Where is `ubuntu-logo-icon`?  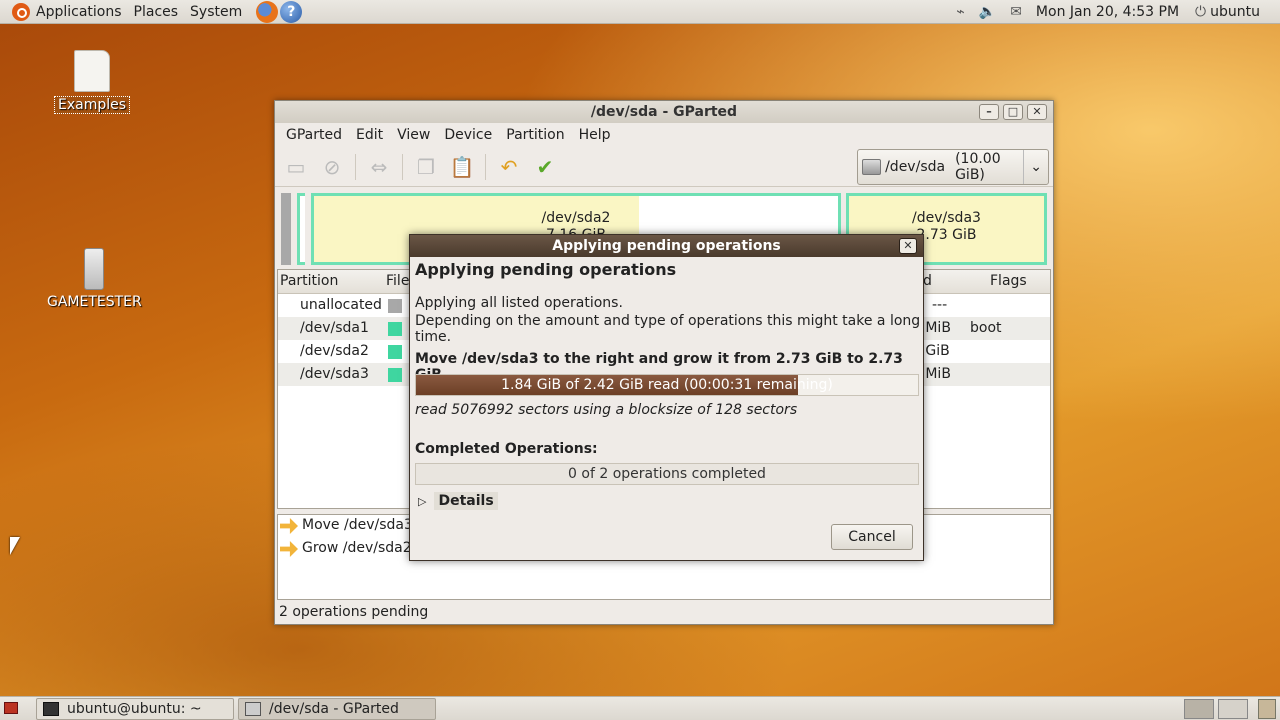
ubuntu-logo-icon is located at coordinates (21, 11).